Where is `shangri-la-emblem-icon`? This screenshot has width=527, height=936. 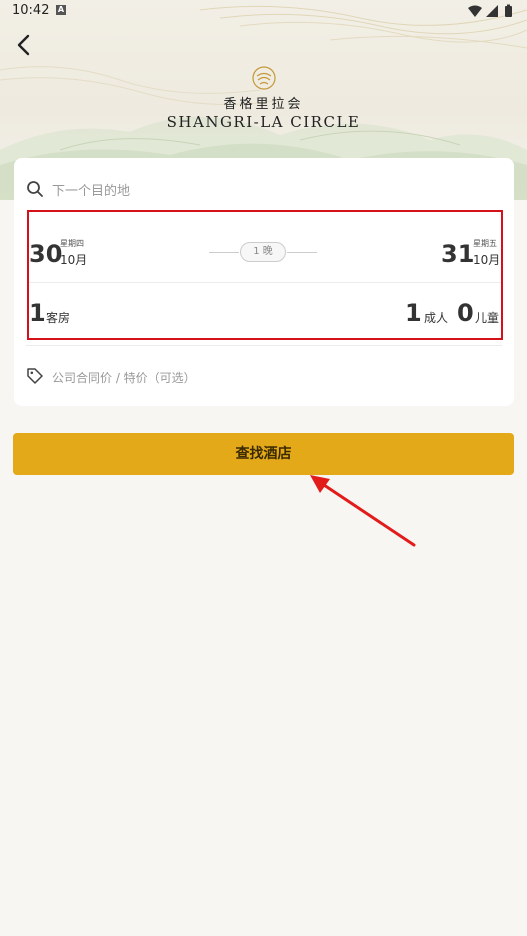
shangri-la-emblem-icon is located at coordinates (263, 78).